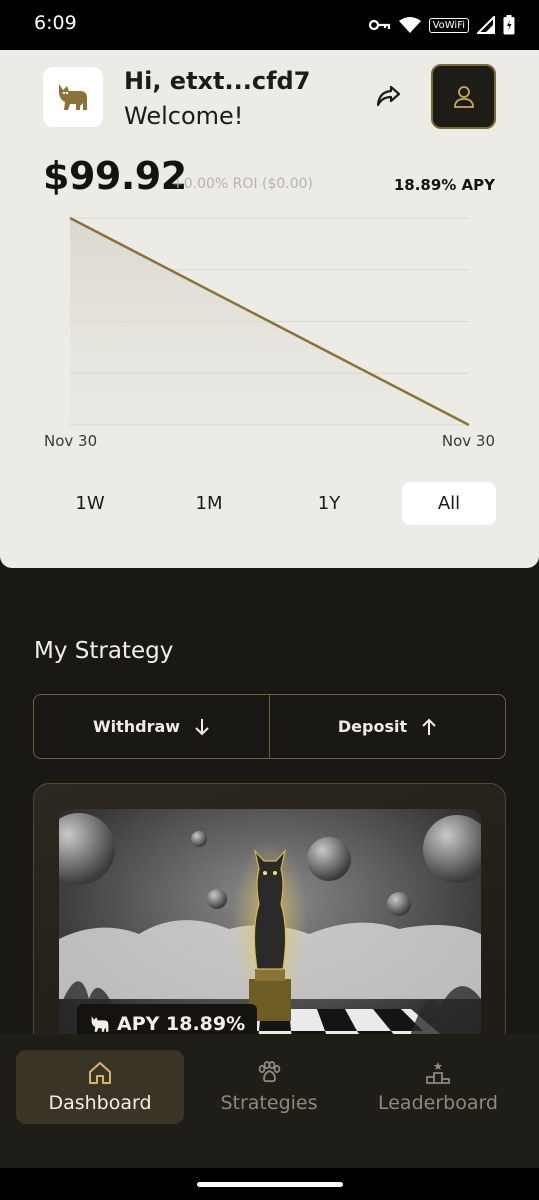 Image resolution: width=539 pixels, height=1200 pixels. Describe the element at coordinates (242, 184) in the screenshot. I see `roi-text: +0.00% ROI ($0.00)` at that location.